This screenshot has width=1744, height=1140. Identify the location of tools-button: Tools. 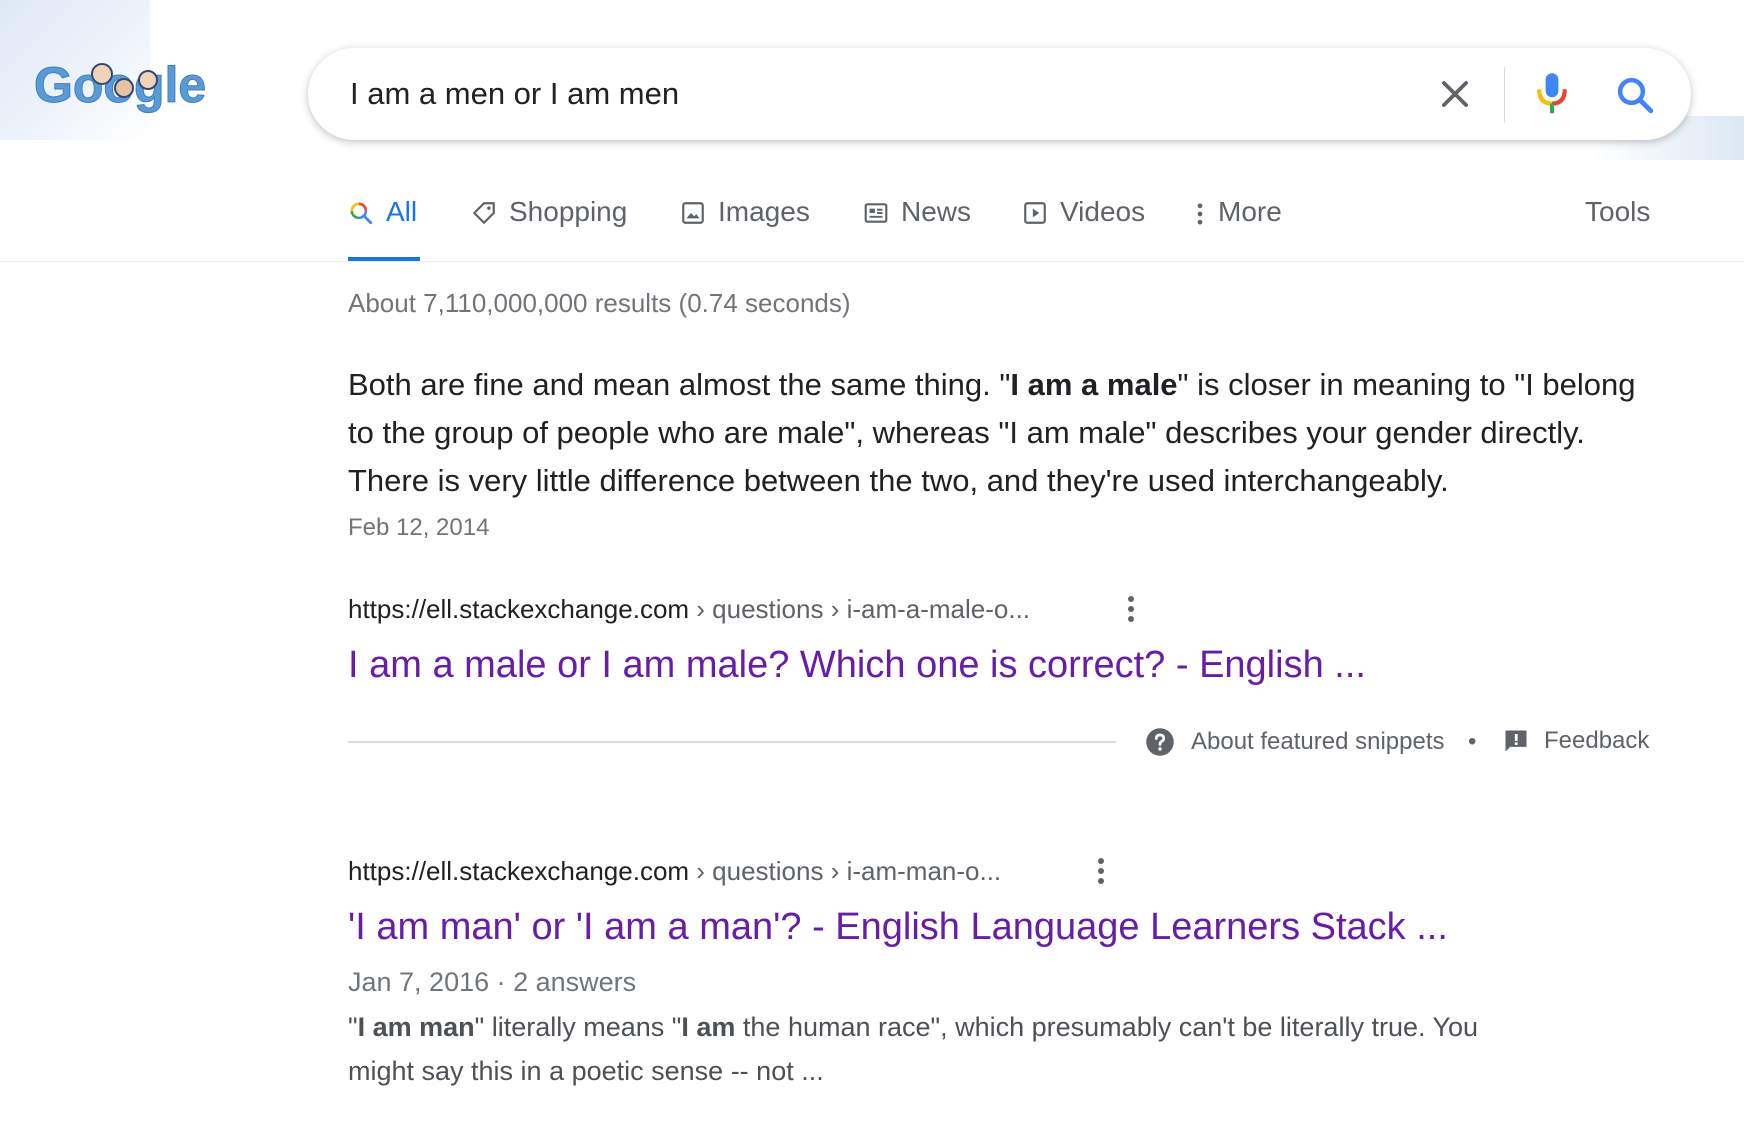
(1617, 212).